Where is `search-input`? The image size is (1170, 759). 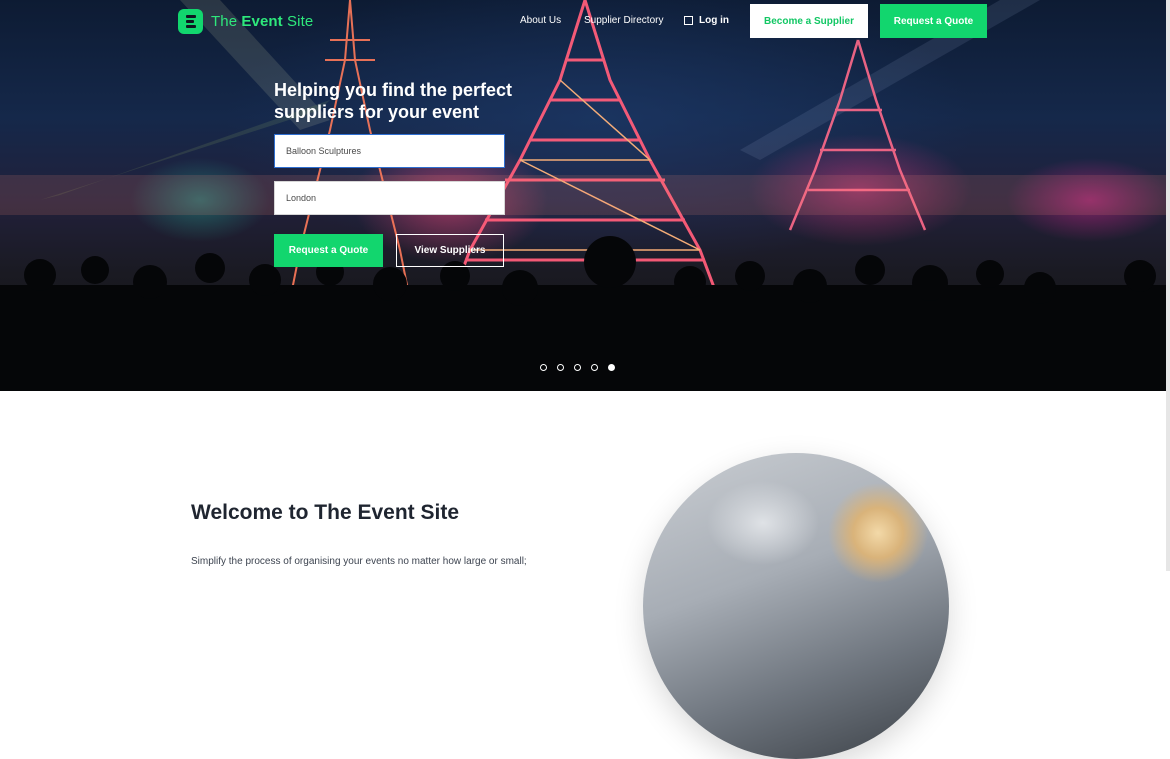
search-input is located at coordinates (389, 151).